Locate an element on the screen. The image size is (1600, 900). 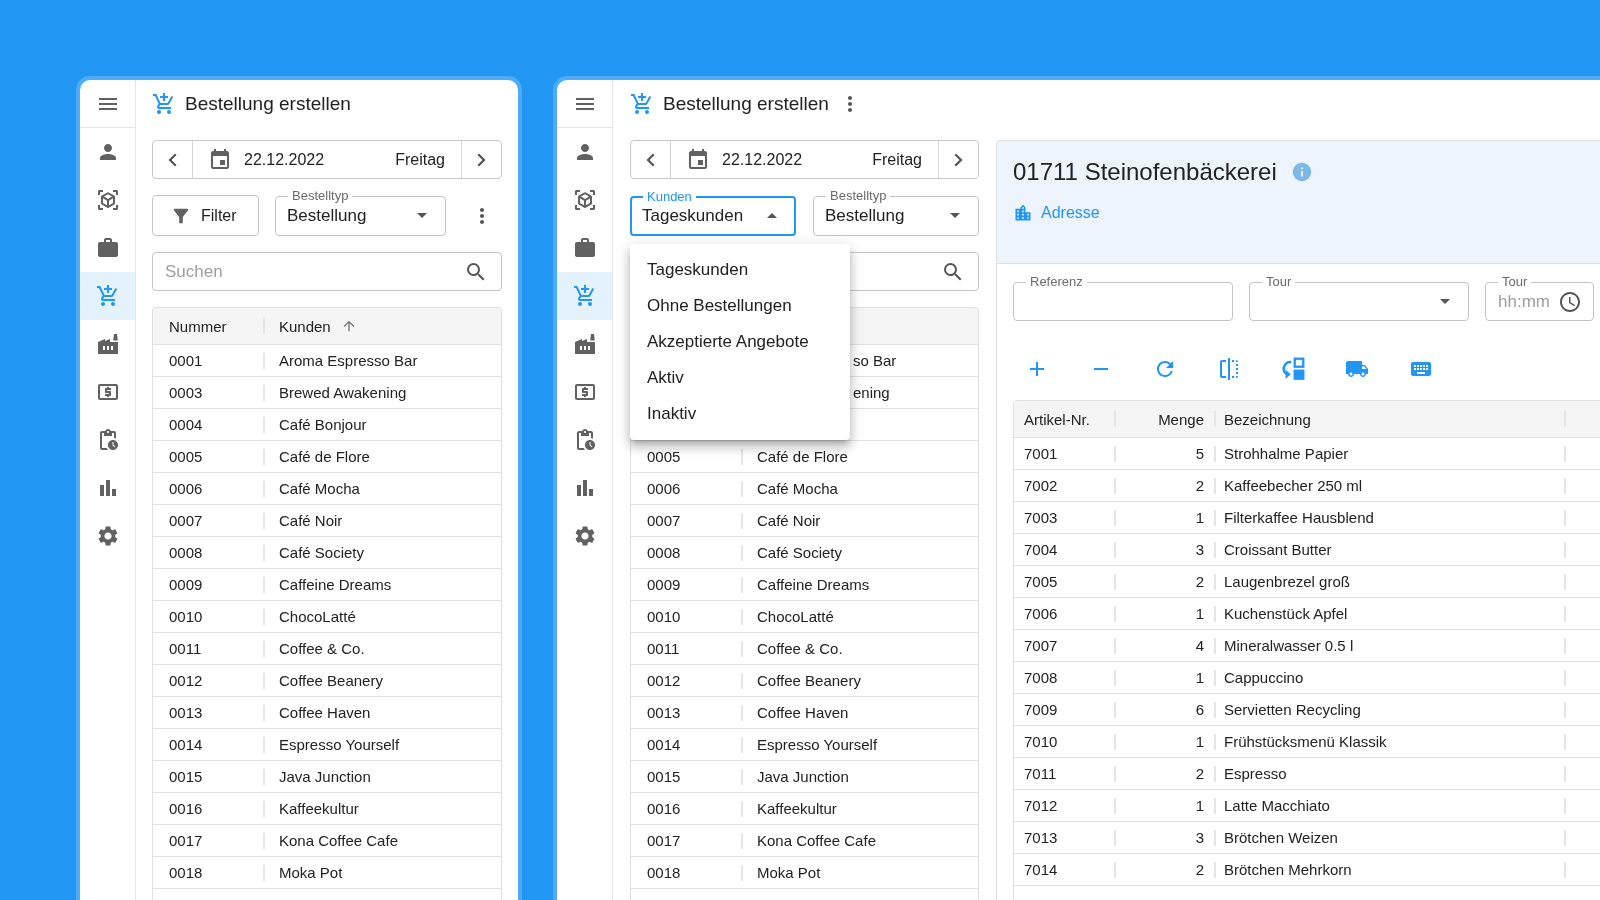
menu-item: Inaktiv is located at coordinates (740, 413).